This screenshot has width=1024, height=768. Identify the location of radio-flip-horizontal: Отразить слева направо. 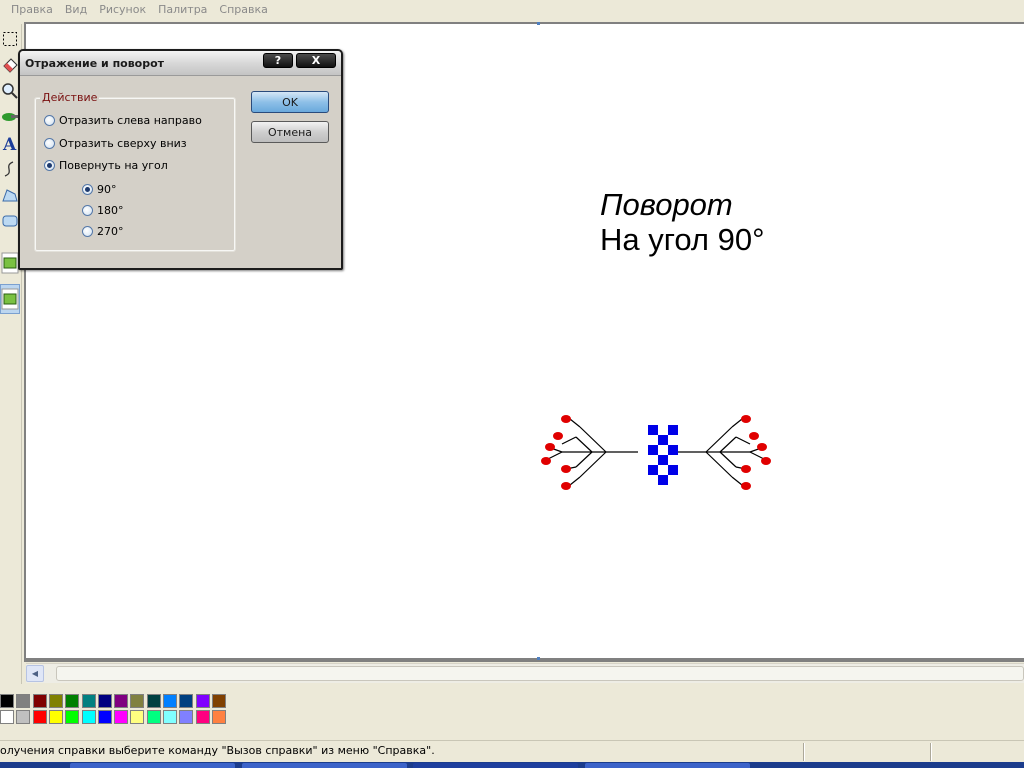
(123, 120).